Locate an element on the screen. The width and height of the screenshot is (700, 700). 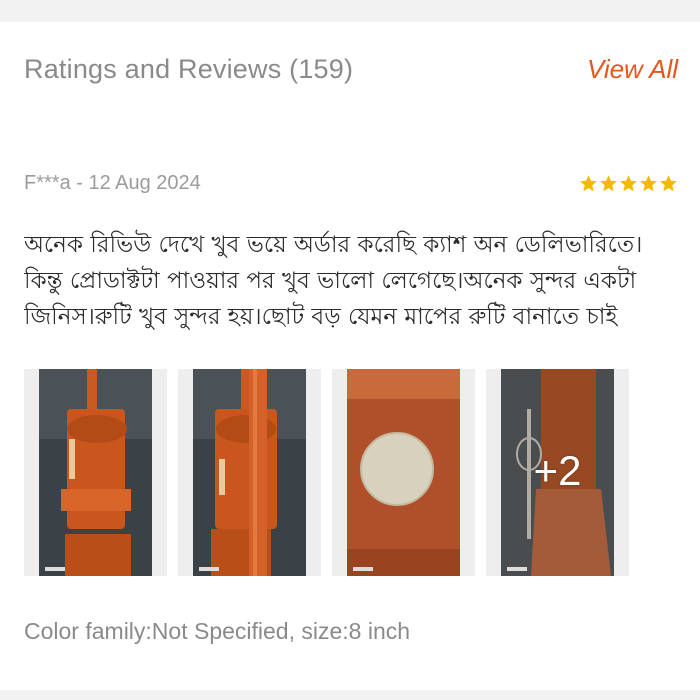
reviews-header: Ratings and Reviews (159) View All is located at coordinates (351, 69).